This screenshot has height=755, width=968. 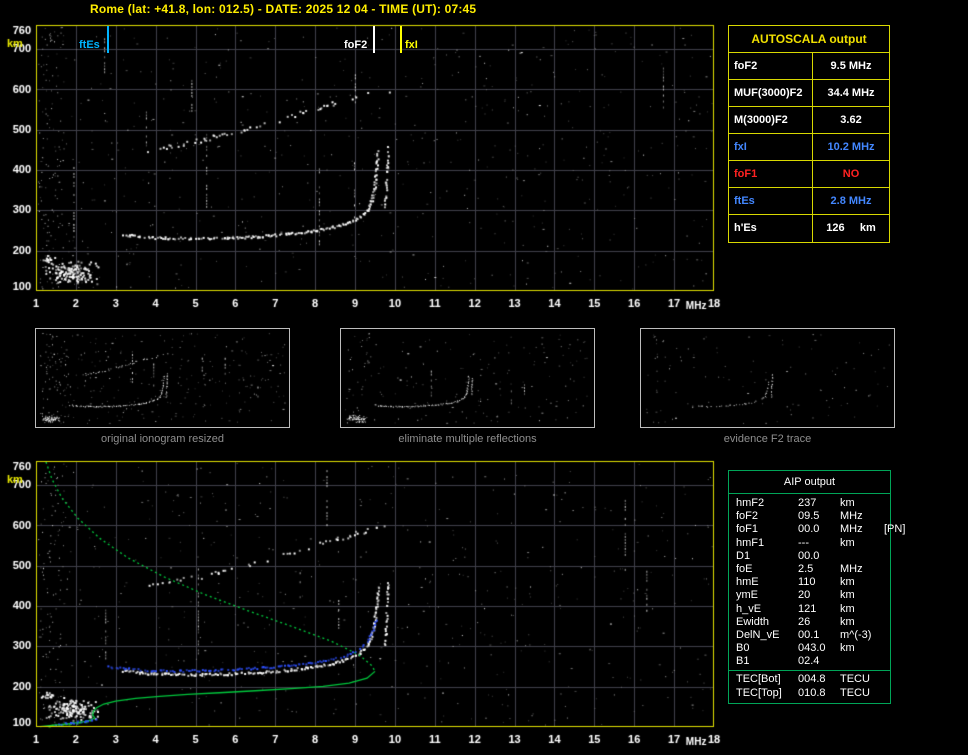 What do you see at coordinates (750, 542) in the screenshot?
I see `hmF1-label: hmF1` at bounding box center [750, 542].